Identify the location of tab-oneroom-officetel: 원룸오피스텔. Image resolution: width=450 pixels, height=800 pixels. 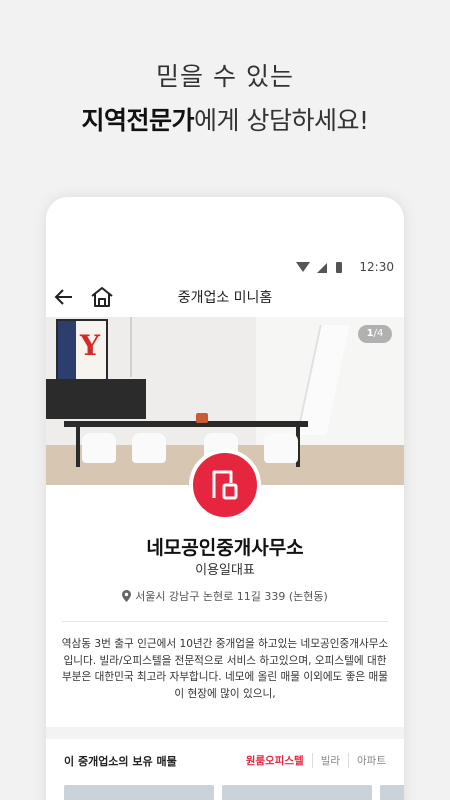
(275, 760).